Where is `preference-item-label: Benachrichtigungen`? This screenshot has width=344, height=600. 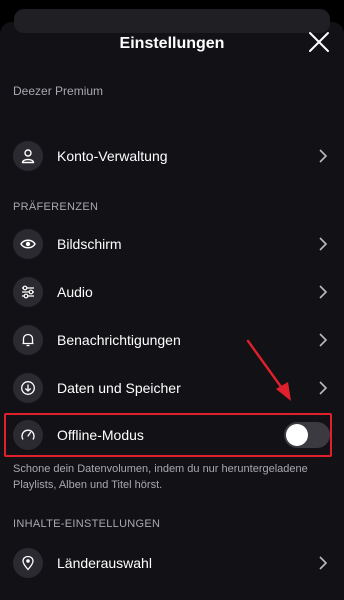
preference-item-label: Benachrichtigungen is located at coordinates (119, 340).